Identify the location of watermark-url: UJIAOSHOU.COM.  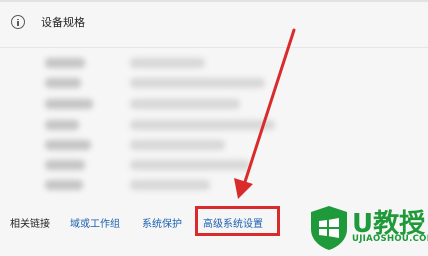
(390, 239).